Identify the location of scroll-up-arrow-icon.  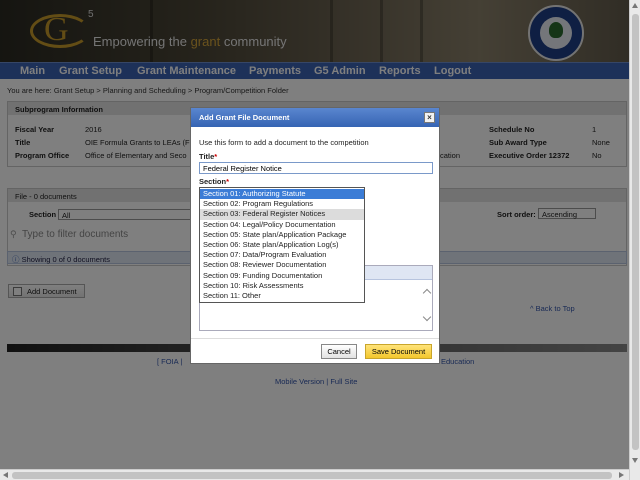
(635, 5).